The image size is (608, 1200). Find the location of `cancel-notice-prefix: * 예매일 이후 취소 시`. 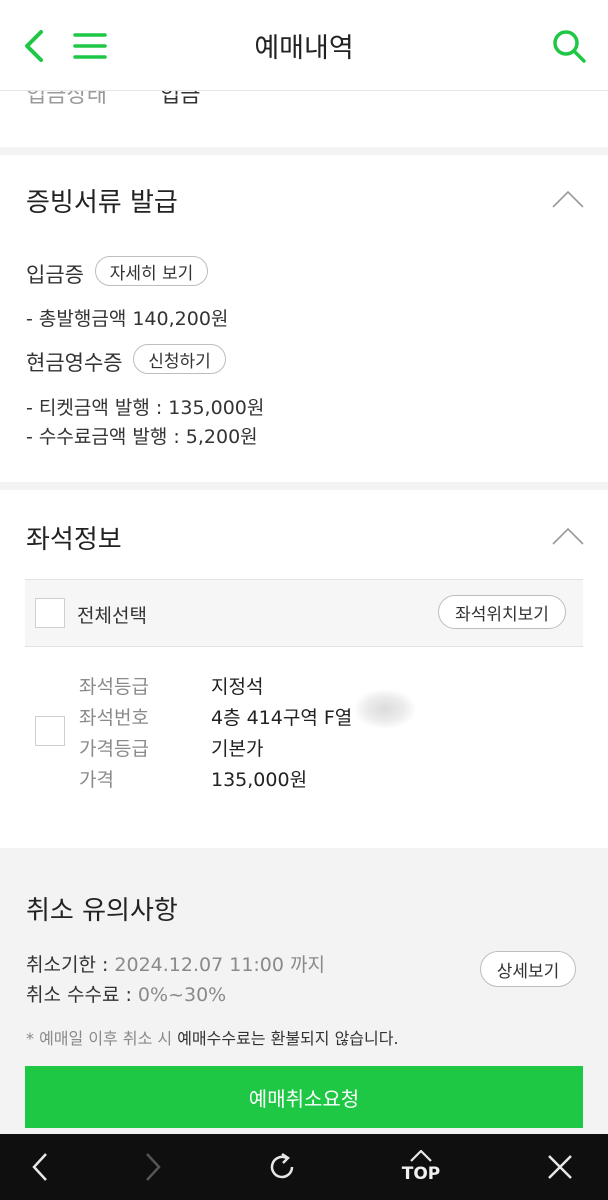

cancel-notice-prefix: * 예매일 이후 취소 시 is located at coordinates (102, 1038).